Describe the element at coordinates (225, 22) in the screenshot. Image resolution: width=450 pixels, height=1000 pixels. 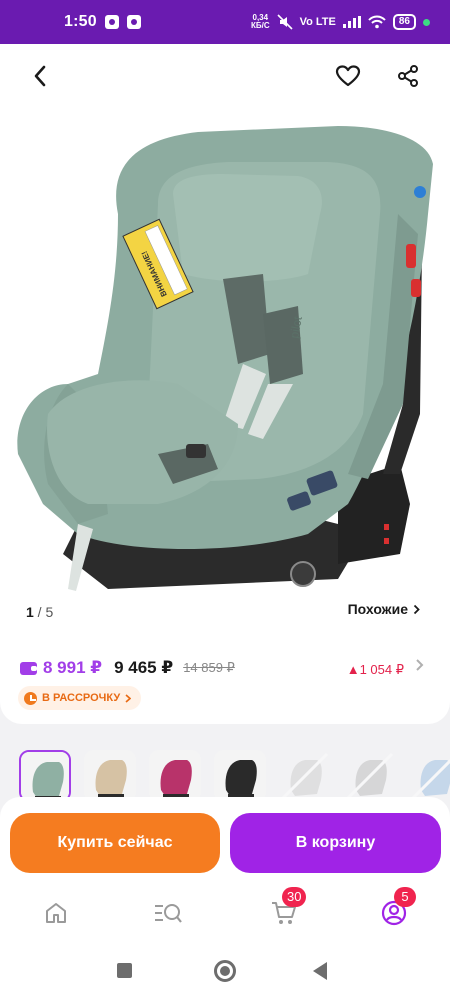
I see `status-bar: 1:50 0,34 КБ/С Vo LTE 86` at that location.